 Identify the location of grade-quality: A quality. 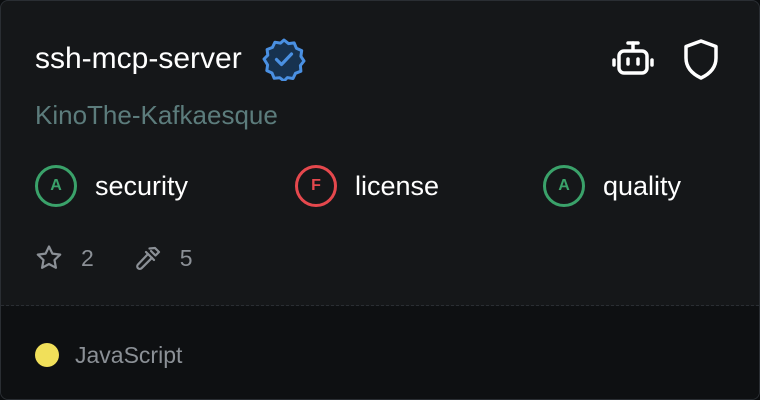
(612, 186).